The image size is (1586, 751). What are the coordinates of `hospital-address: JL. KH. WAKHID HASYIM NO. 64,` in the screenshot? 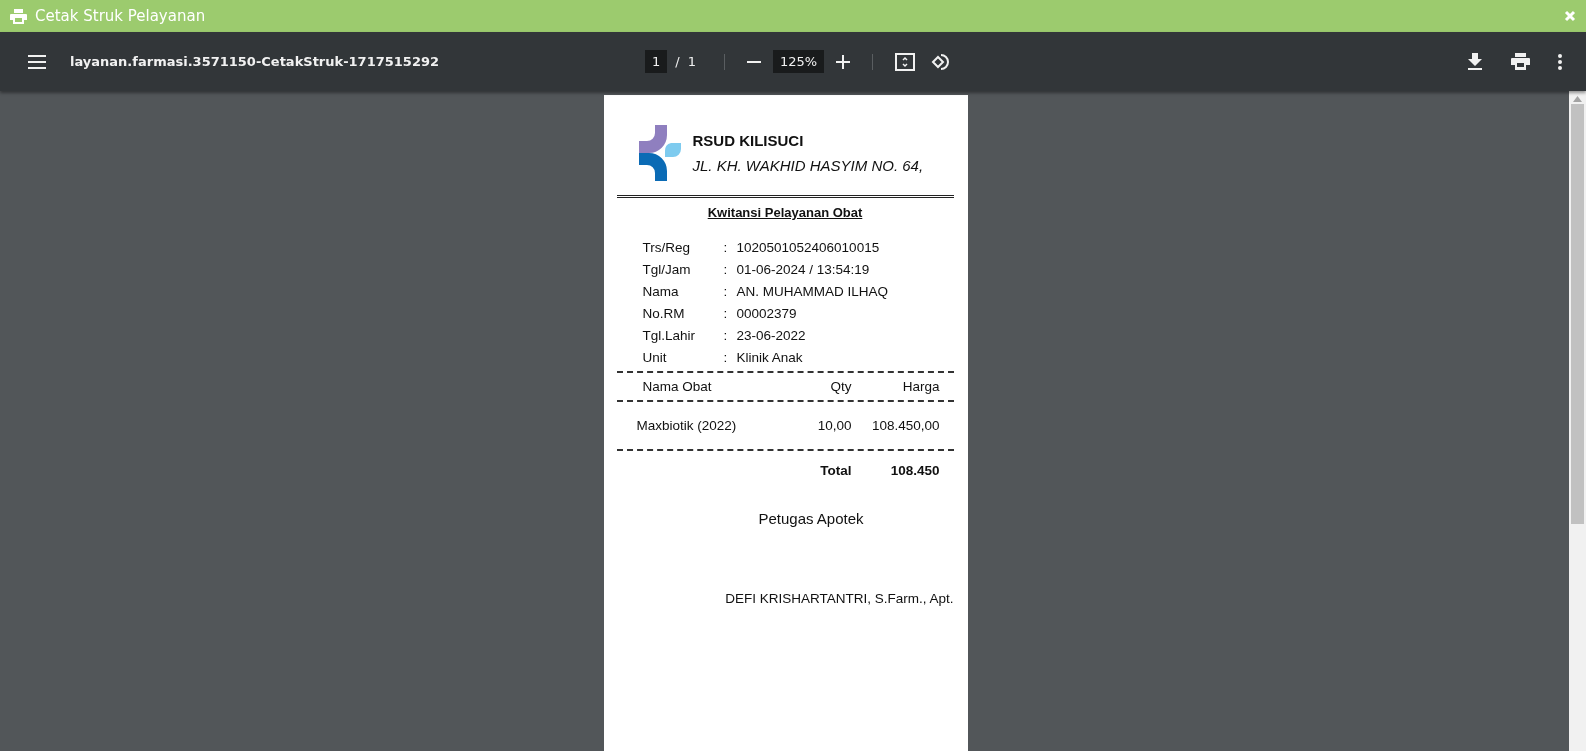 It's located at (808, 165).